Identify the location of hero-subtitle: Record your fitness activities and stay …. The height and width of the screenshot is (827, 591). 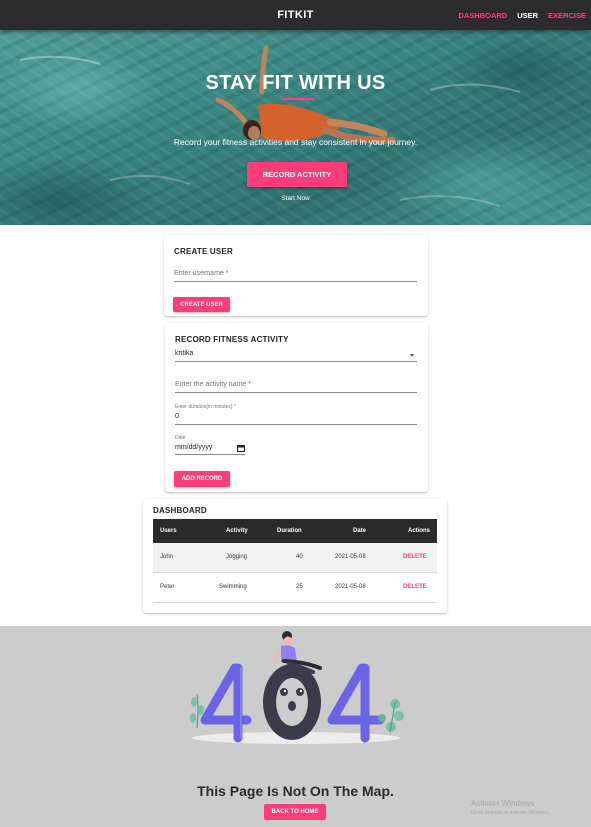
(295, 142).